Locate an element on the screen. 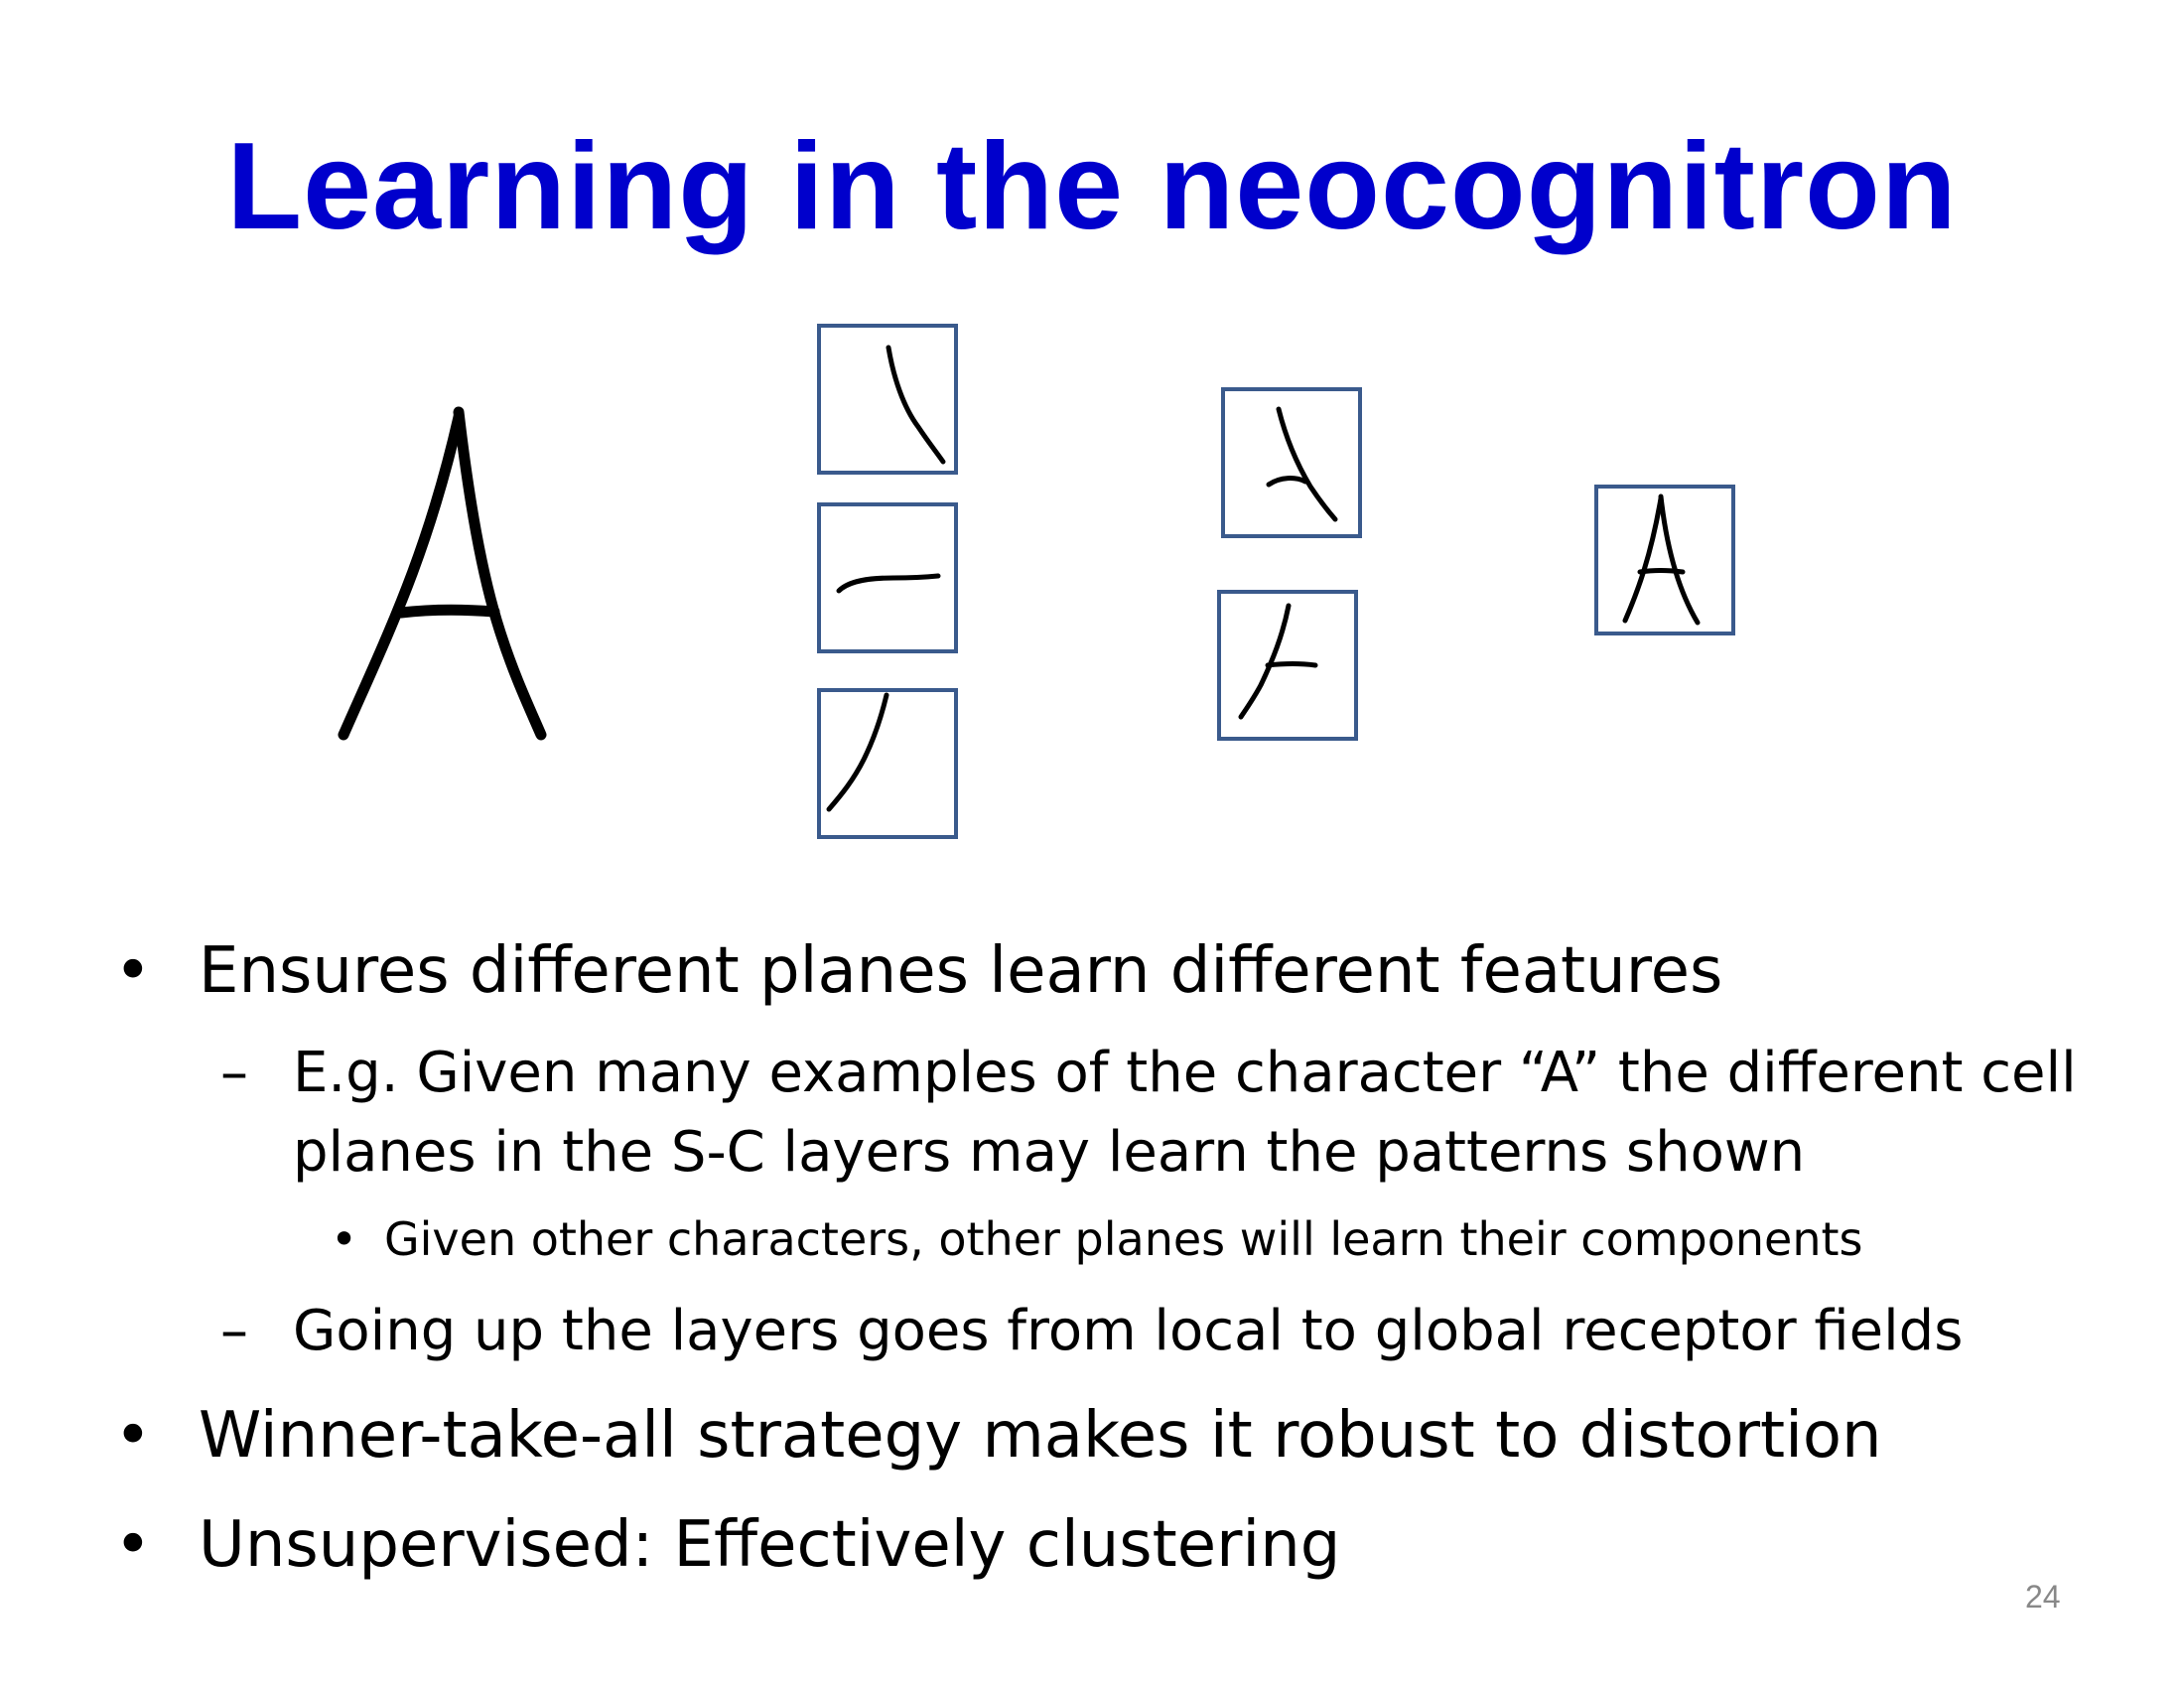  layer1-feature-box-left-diagonal is located at coordinates (887, 763).